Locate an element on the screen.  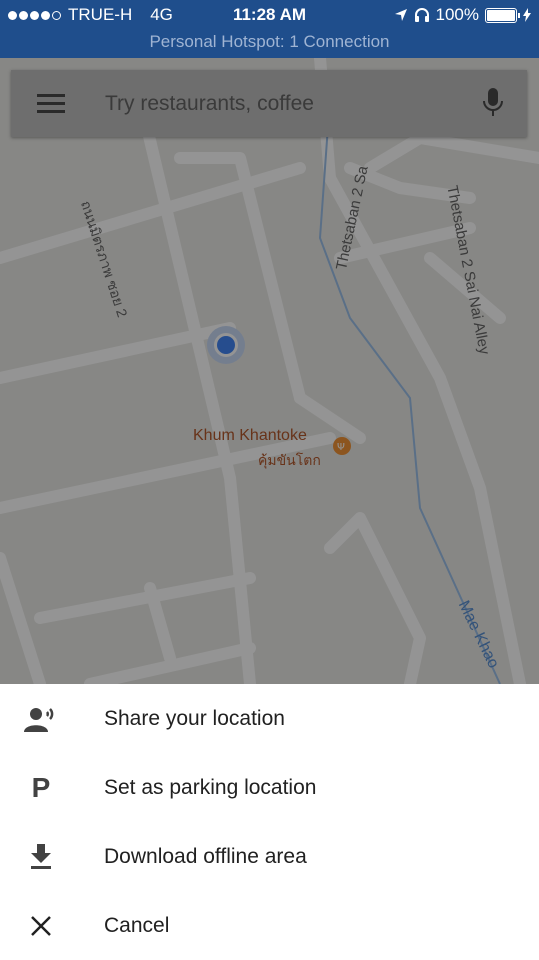
charging-icon is located at coordinates (527, 15).